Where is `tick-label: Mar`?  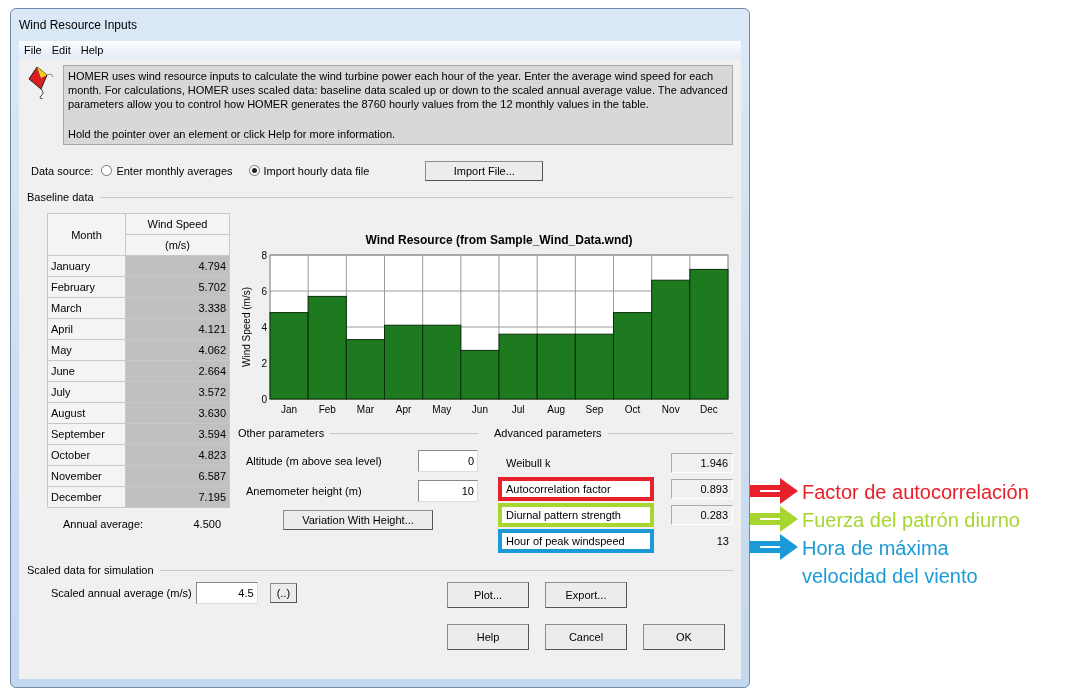 tick-label: Mar is located at coordinates (365, 410).